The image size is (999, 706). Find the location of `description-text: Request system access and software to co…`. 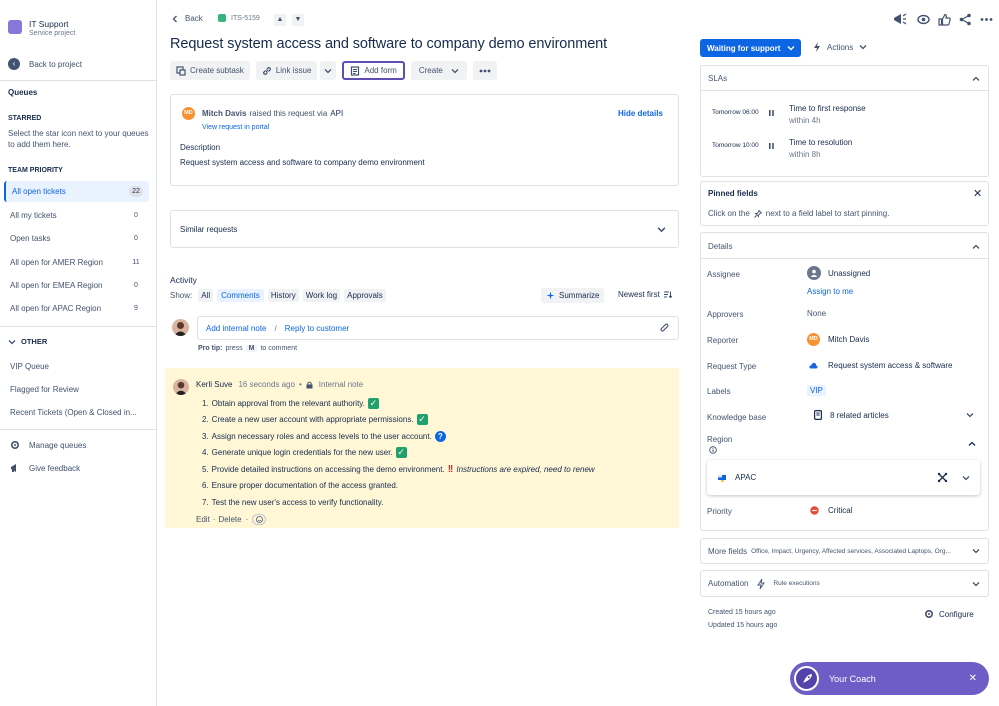

description-text: Request system access and software to co… is located at coordinates (302, 162).